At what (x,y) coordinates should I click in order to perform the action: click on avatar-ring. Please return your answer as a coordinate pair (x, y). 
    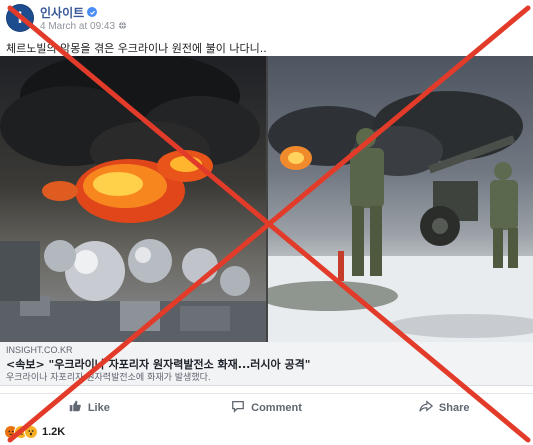
    Looking at the image, I should click on (20, 18).